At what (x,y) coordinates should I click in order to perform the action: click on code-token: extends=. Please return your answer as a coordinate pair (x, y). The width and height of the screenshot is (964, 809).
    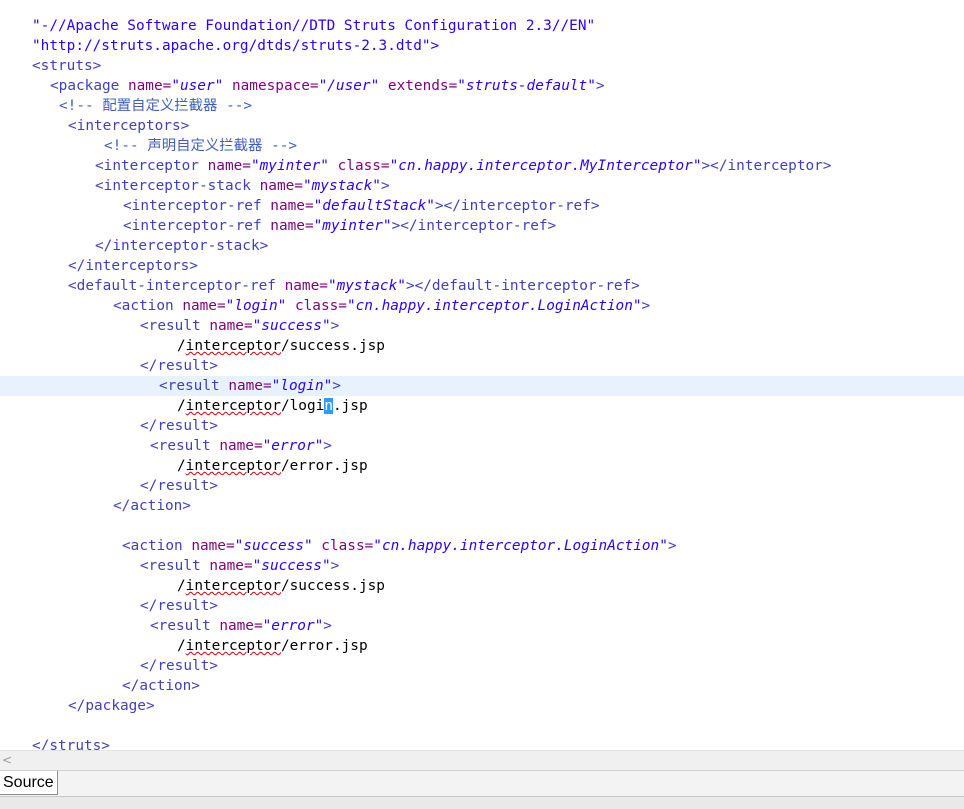
    Looking at the image, I should click on (418, 86).